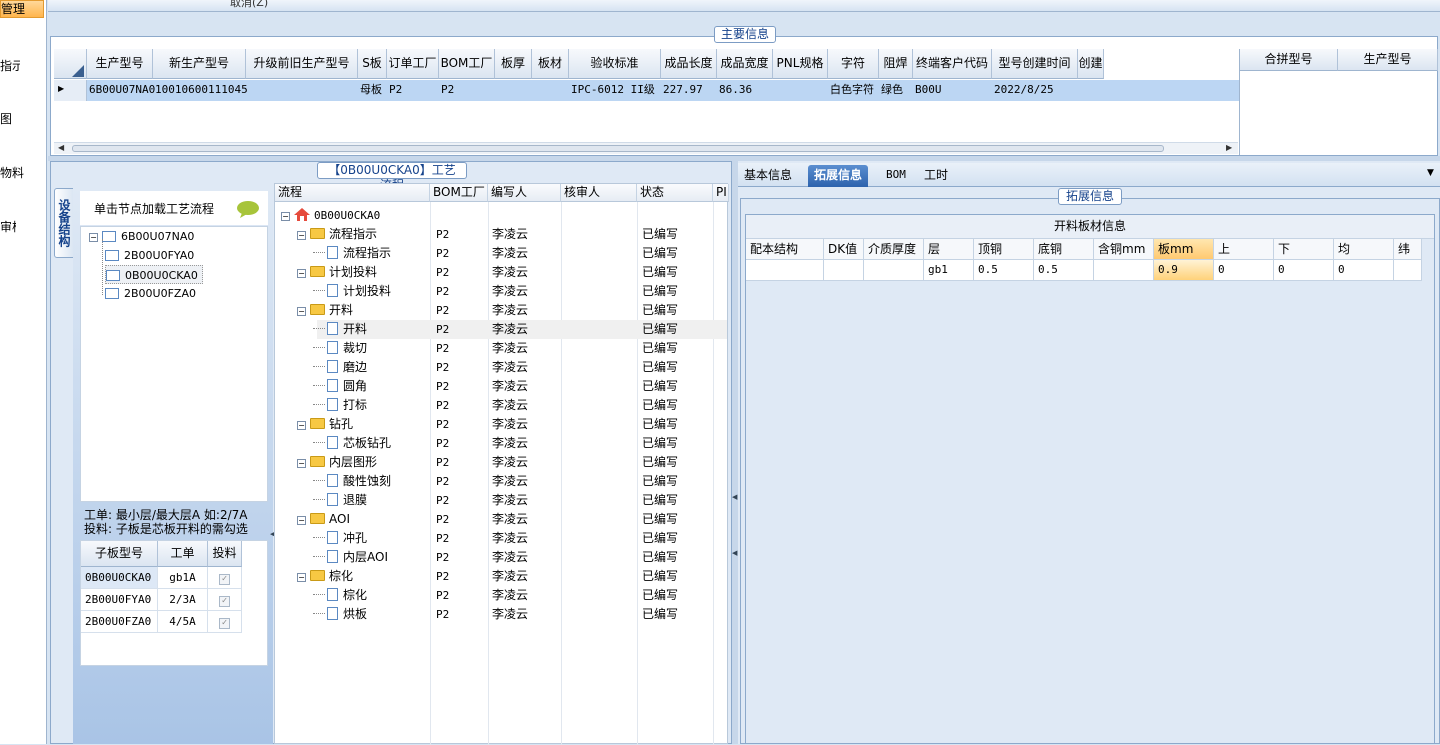  Describe the element at coordinates (949, 249) in the screenshot. I see `material-col-header: 层` at that location.